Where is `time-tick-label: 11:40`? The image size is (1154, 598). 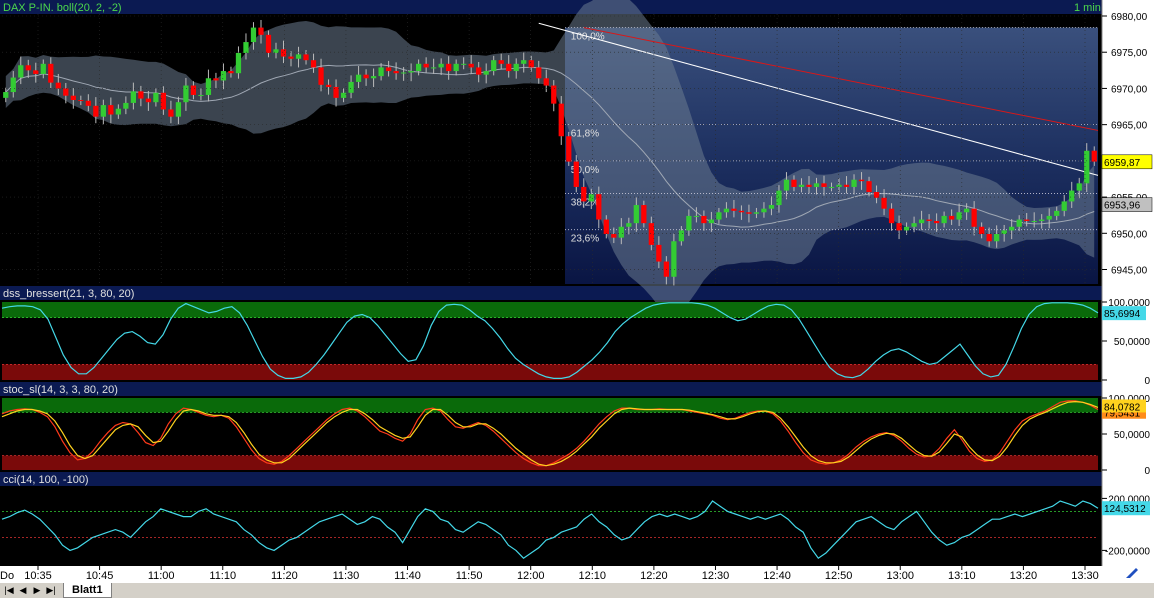 time-tick-label: 11:40 is located at coordinates (407, 576).